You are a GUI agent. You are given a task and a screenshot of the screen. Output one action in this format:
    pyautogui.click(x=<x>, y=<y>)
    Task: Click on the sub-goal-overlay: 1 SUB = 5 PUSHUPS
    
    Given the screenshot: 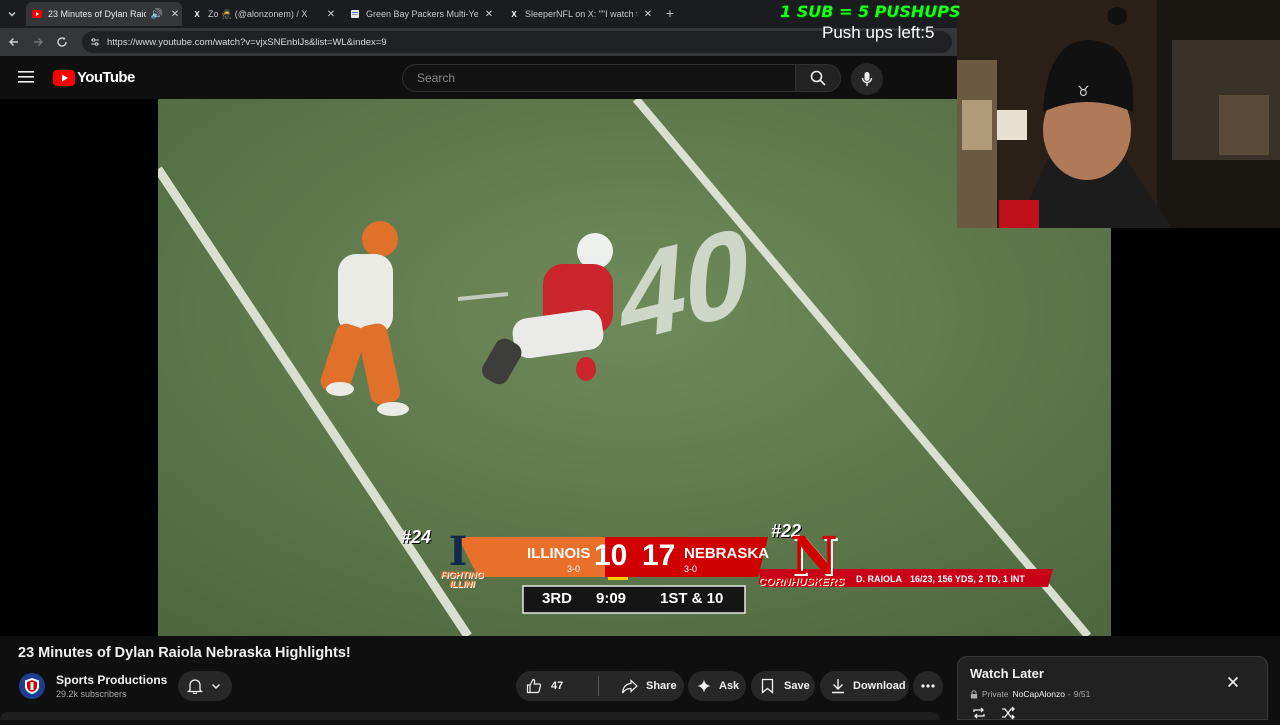 What is the action you would take?
    pyautogui.click(x=870, y=11)
    